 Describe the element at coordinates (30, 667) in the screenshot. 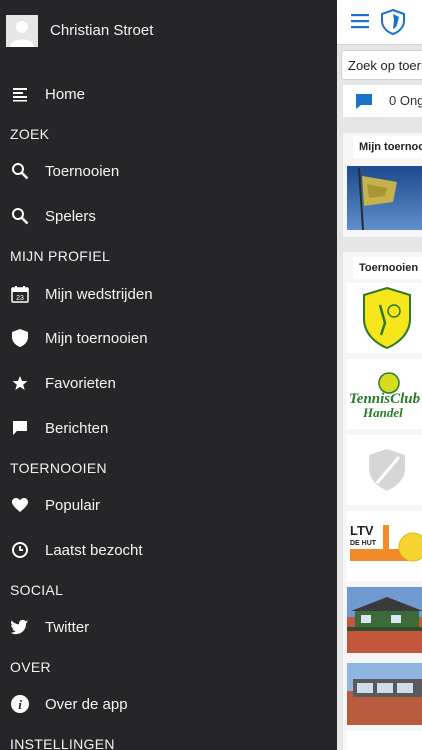

I see `section-header-over: OVER` at that location.